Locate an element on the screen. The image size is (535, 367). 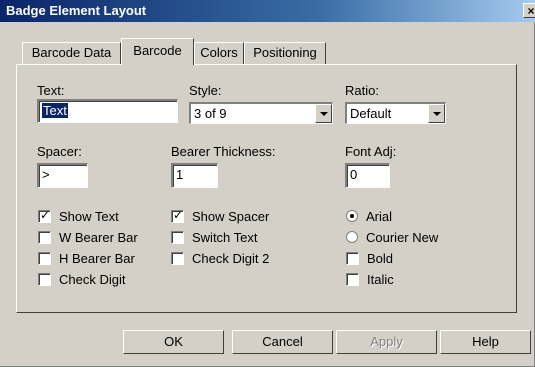
tab-barcode: Barcode is located at coordinates (157, 51).